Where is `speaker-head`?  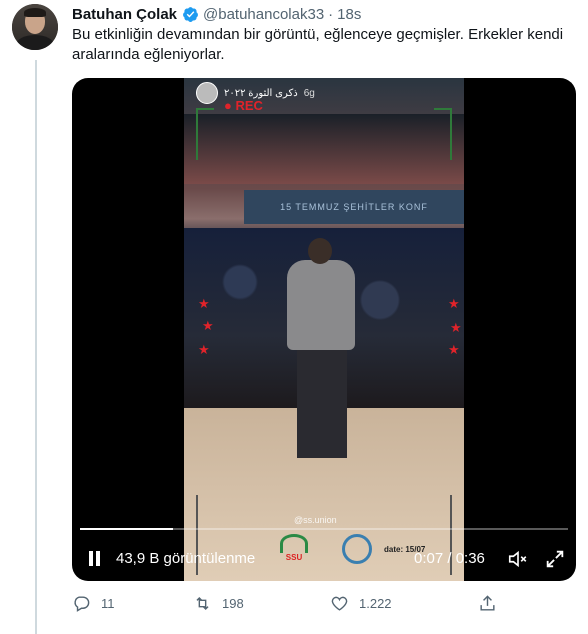
speaker-head is located at coordinates (320, 251).